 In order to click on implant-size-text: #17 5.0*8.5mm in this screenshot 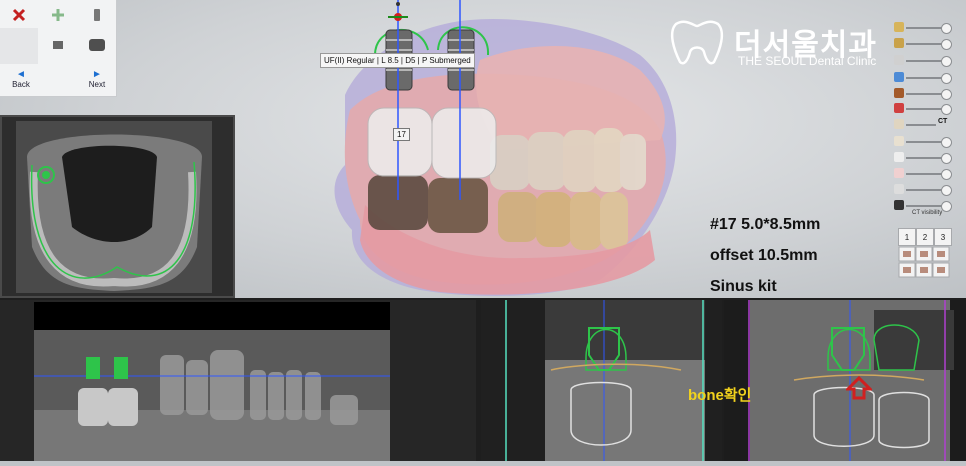, I will do `click(765, 224)`.